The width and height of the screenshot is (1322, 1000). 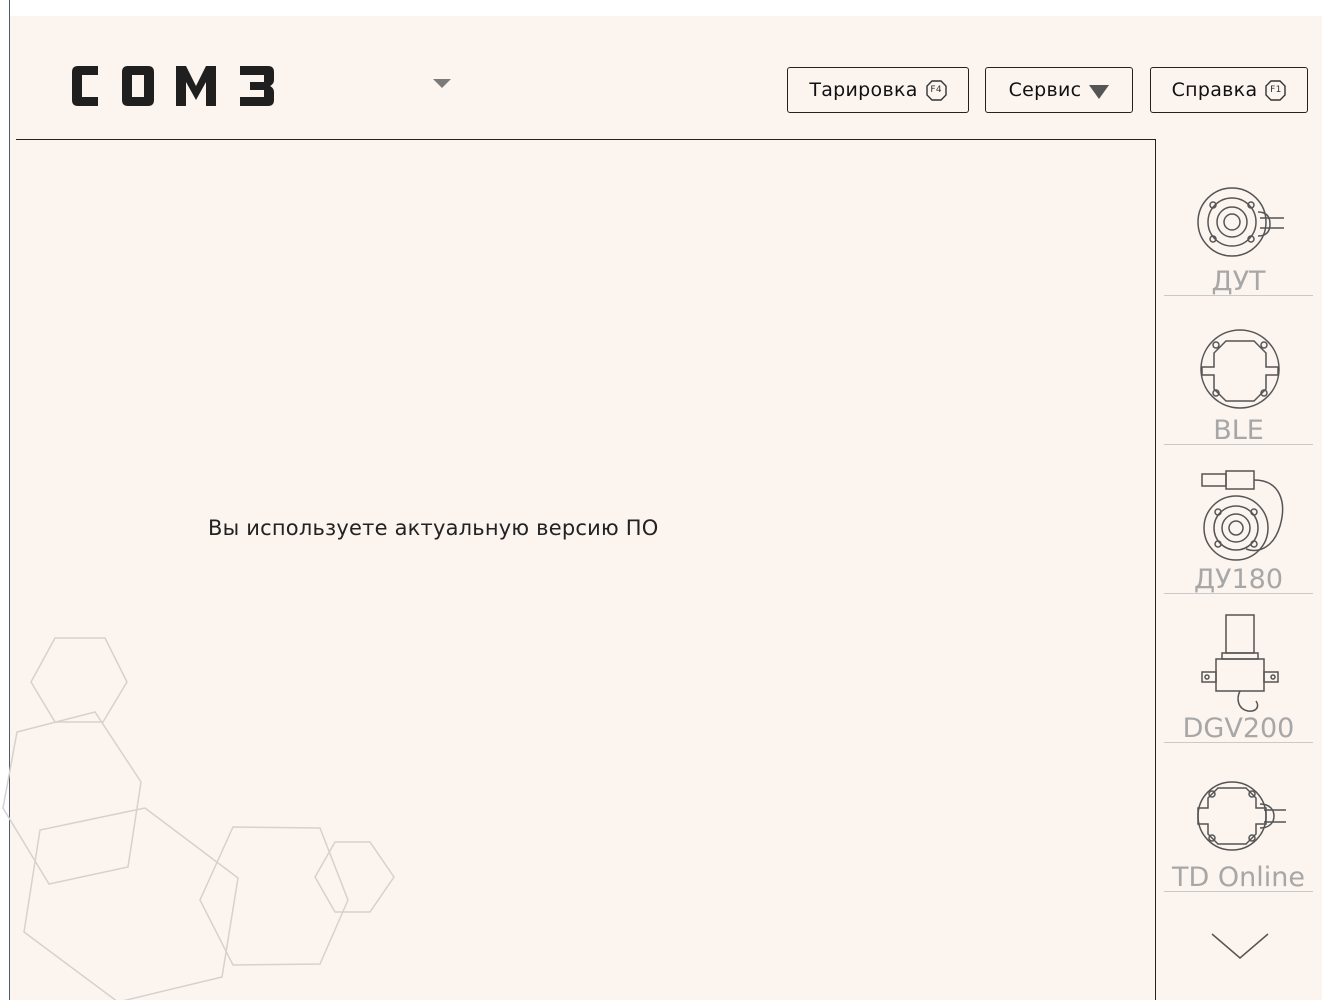 I want to click on device-fuel-sensor-card: ДУТ, so click(x=1238, y=222).